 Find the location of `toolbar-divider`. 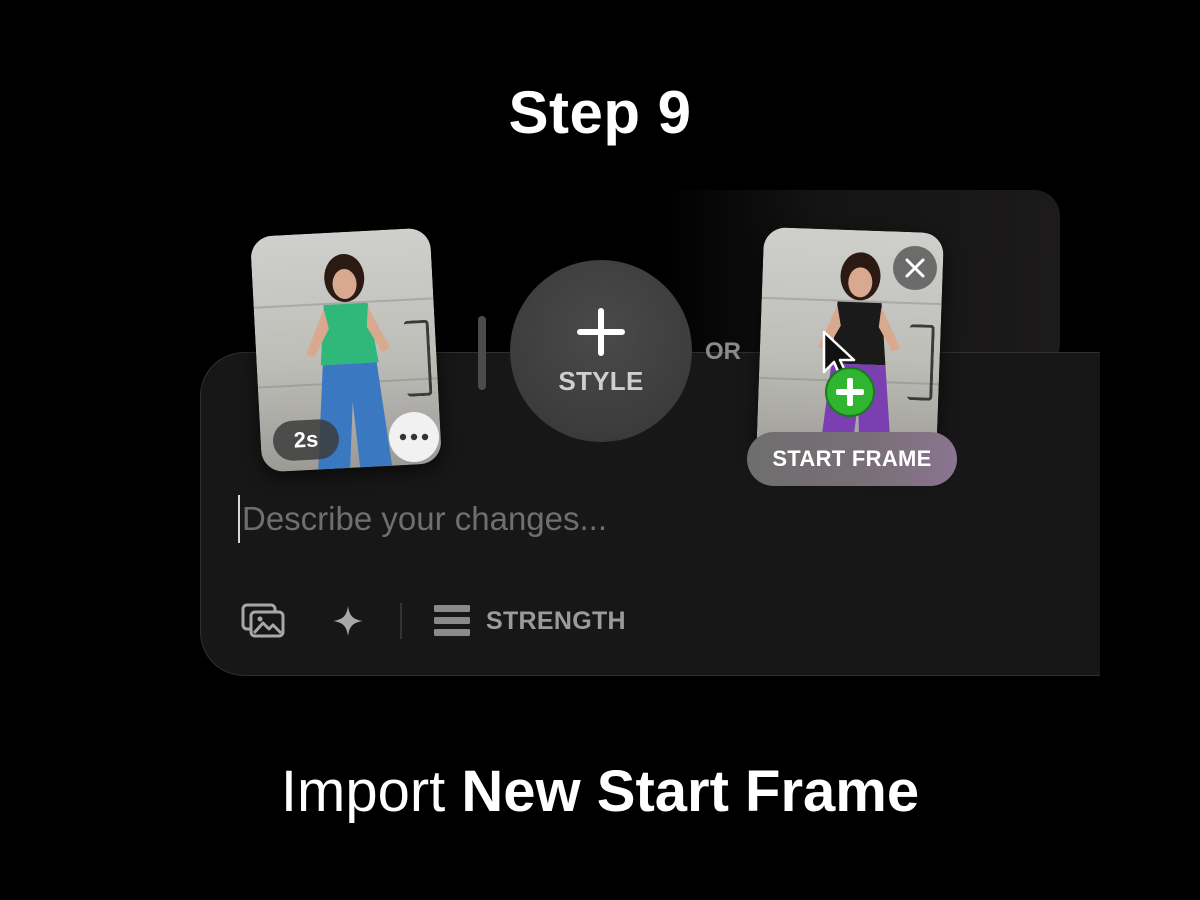

toolbar-divider is located at coordinates (401, 621).